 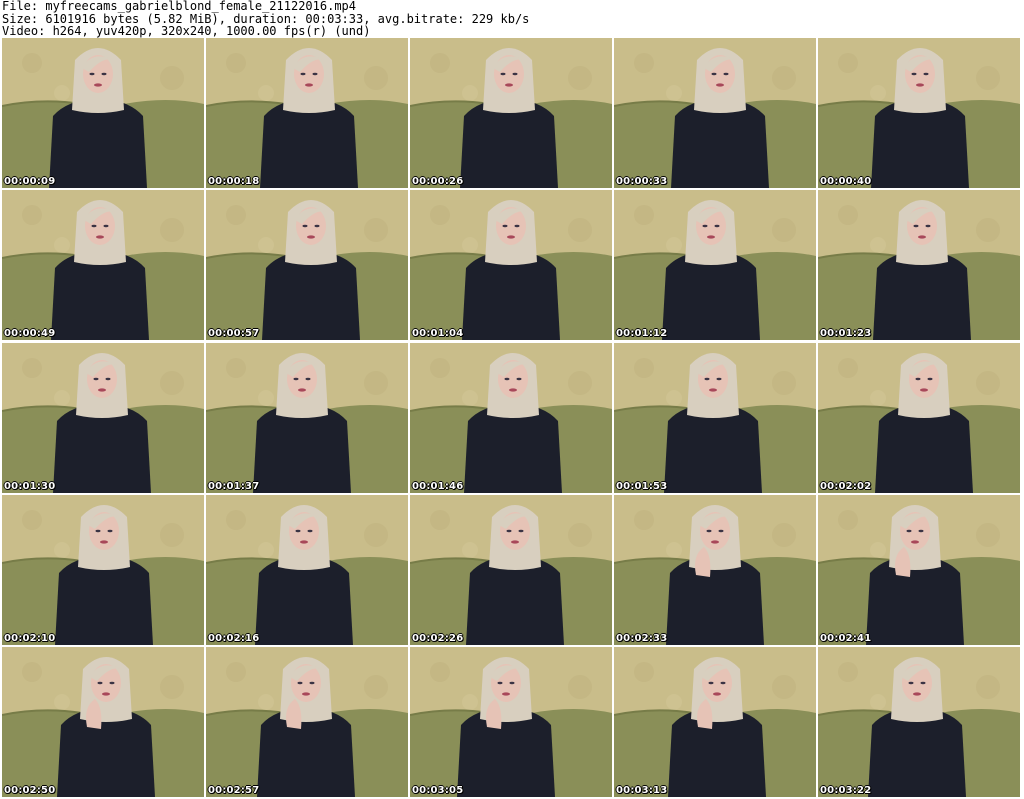 I want to click on video-thumbnail: 00:03:22, so click(x=919, y=722).